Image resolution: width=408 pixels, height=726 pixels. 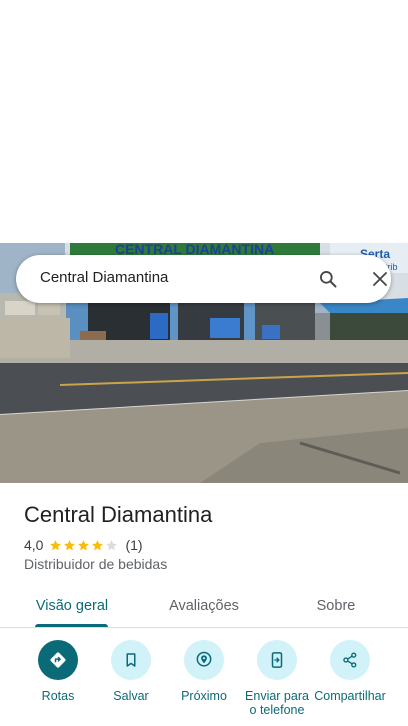 What do you see at coordinates (58, 696) in the screenshot?
I see `directions-label: Rotas` at bounding box center [58, 696].